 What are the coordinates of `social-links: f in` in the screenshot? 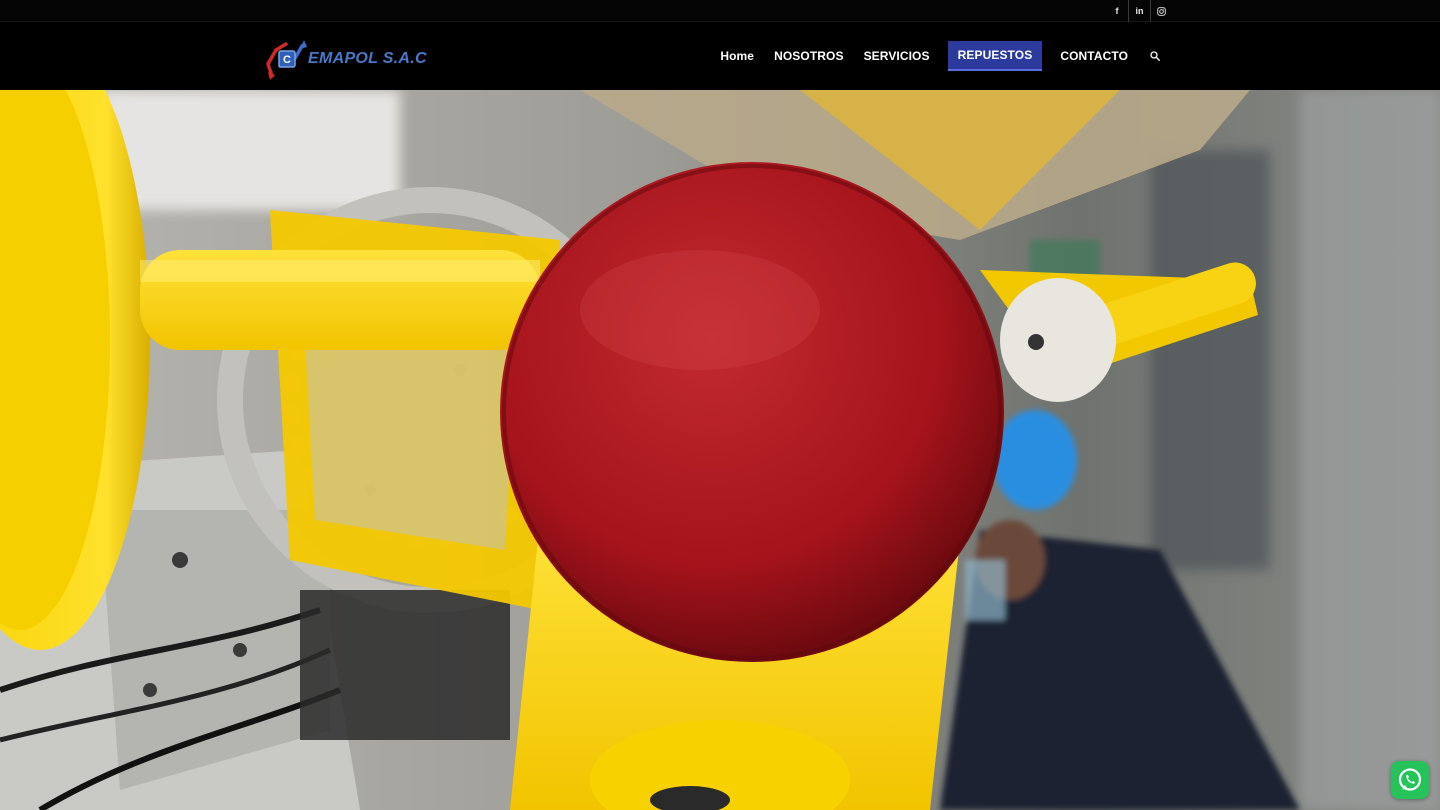 It's located at (1139, 11).